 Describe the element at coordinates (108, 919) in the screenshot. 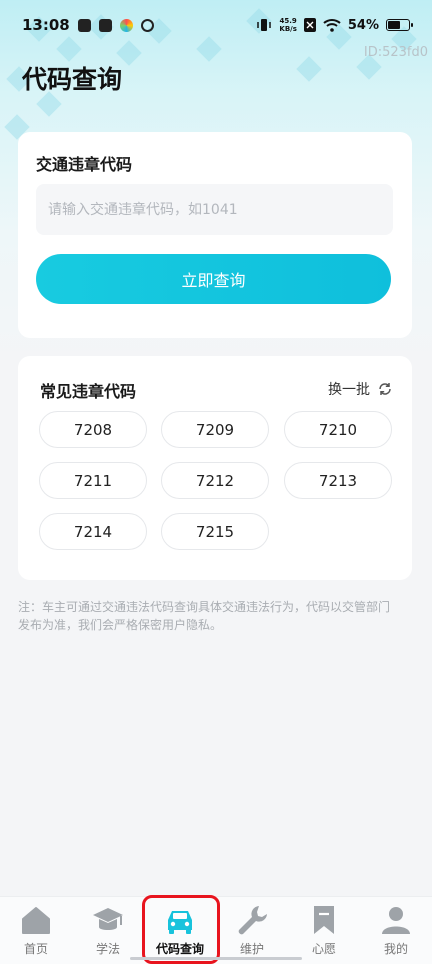

I see `graduation-cap-icon` at that location.